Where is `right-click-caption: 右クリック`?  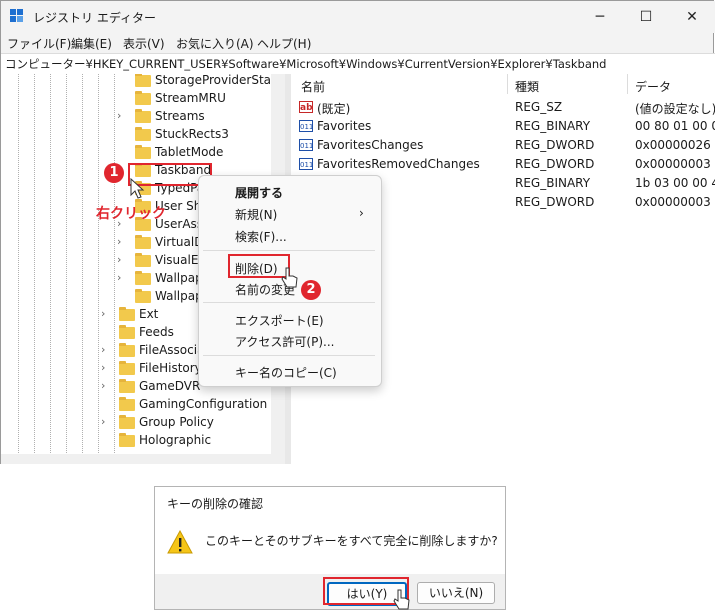 right-click-caption: 右クリック is located at coordinates (131, 214).